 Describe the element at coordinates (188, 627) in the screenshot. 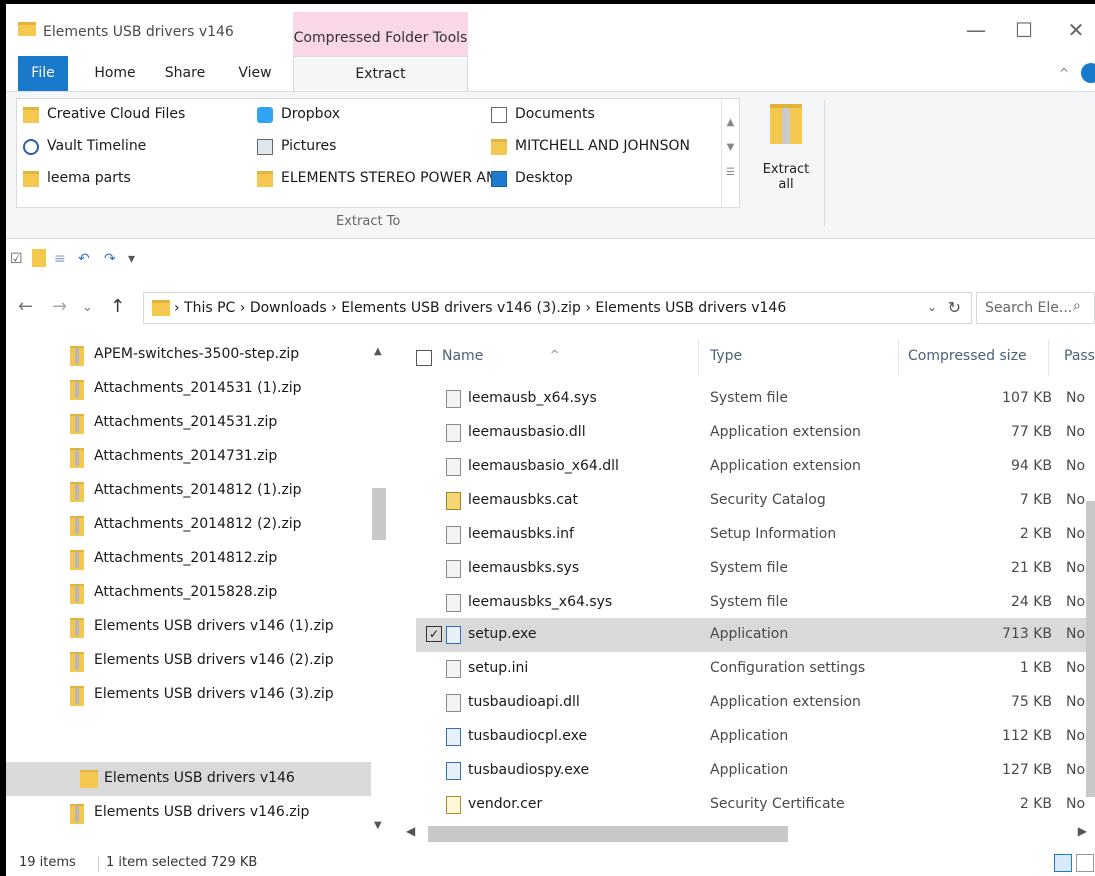

I see `nav-item: Elements USB drivers v146 (1).zip` at that location.